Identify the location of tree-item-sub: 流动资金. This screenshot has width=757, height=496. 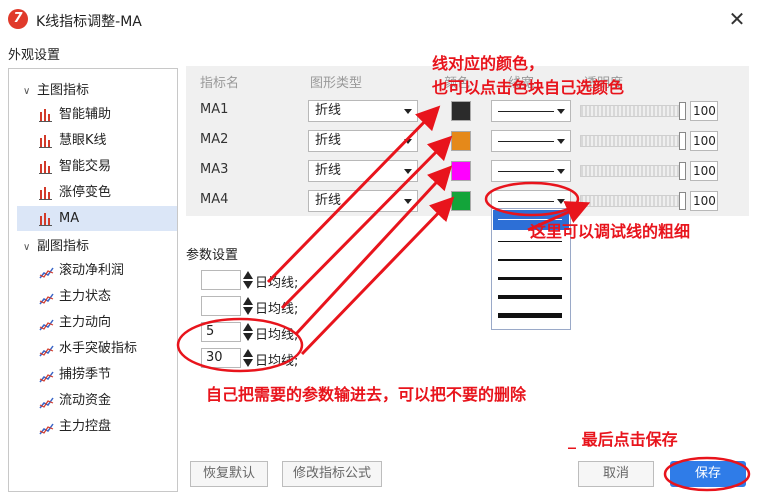
(97, 400).